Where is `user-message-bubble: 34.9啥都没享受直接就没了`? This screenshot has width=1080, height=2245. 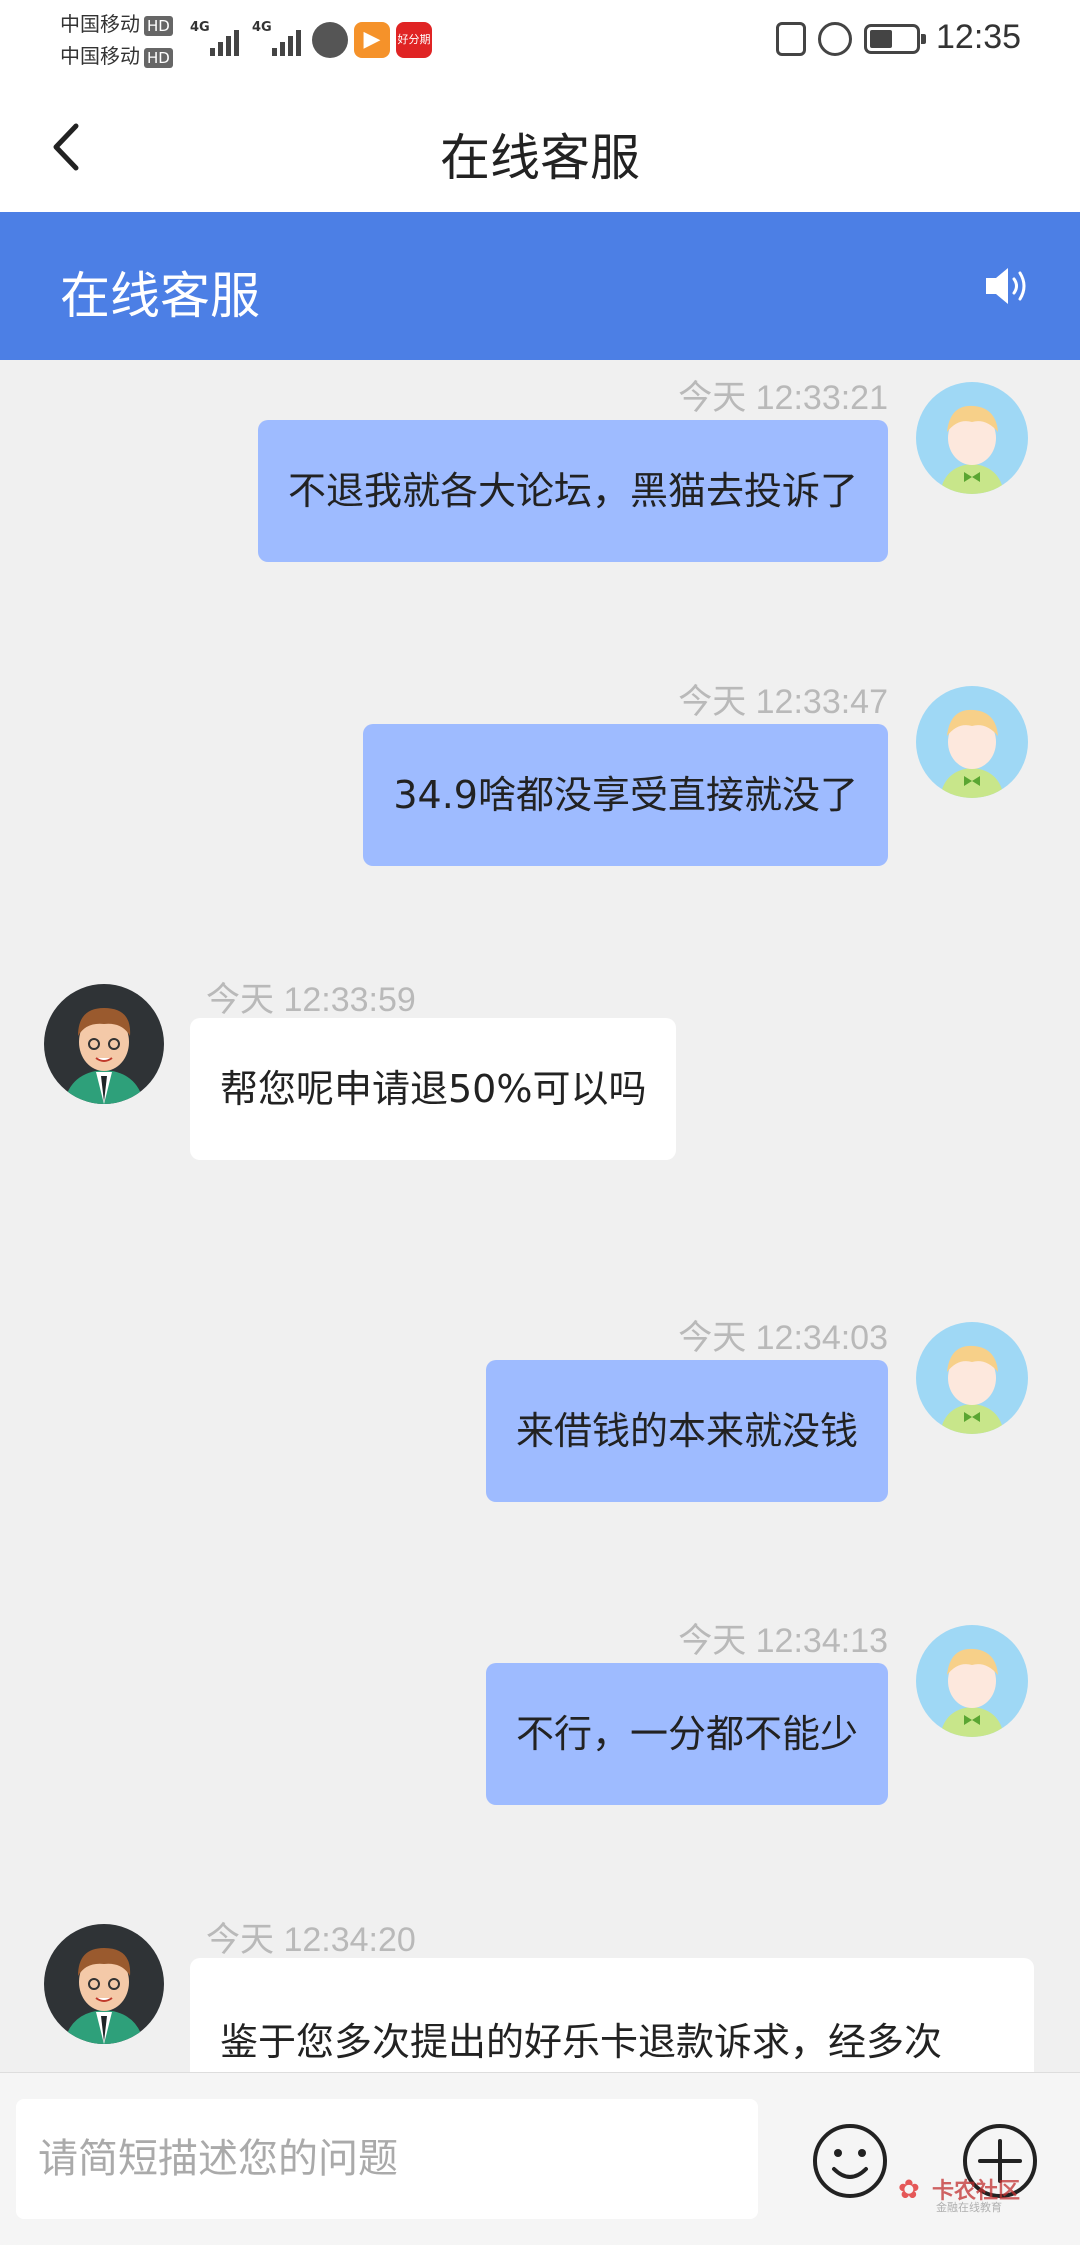
user-message-bubble: 34.9啥都没享受直接就没了 is located at coordinates (625, 795).